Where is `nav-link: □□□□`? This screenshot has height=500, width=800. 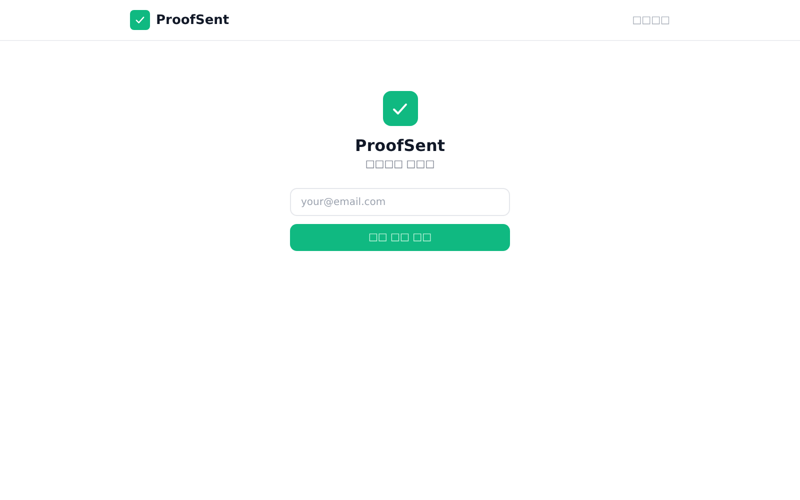 nav-link: □□□□ is located at coordinates (651, 20).